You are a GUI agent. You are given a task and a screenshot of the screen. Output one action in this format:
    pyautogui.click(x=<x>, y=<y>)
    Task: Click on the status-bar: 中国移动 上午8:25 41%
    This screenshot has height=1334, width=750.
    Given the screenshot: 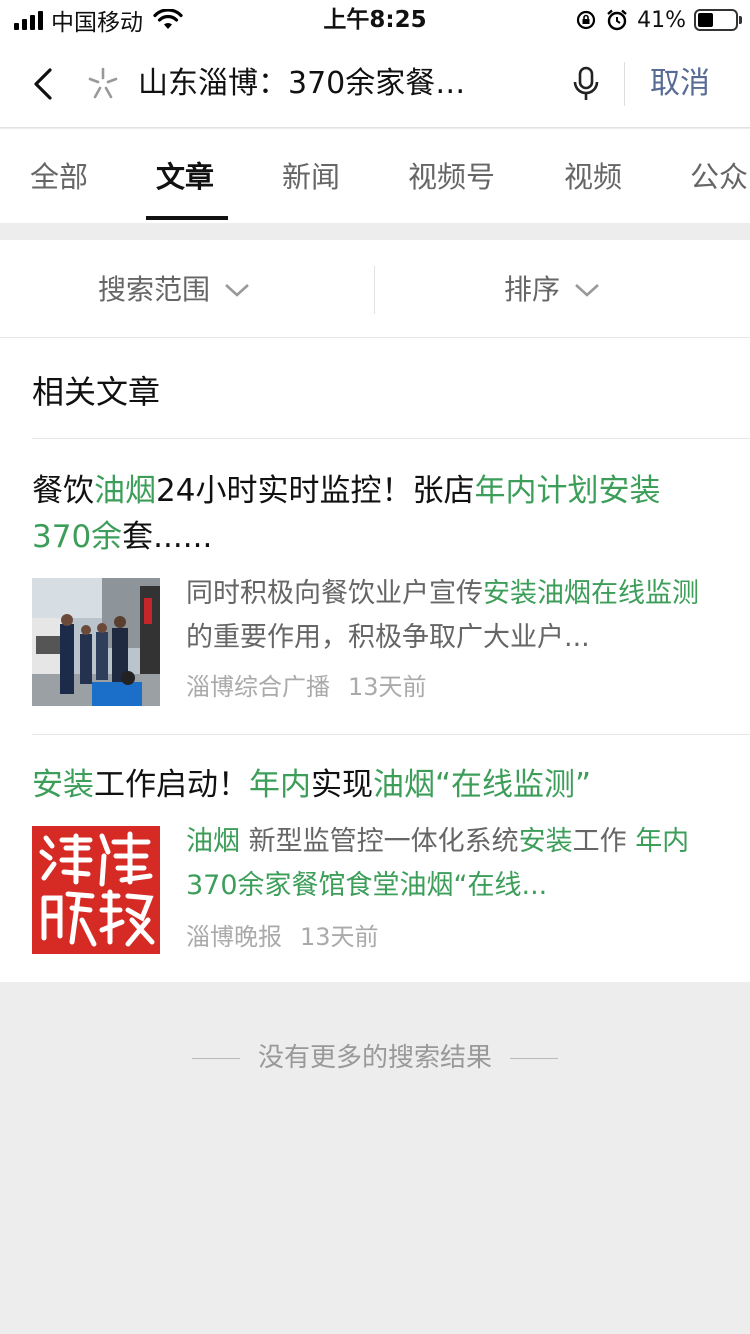 What is the action you would take?
    pyautogui.click(x=375, y=21)
    